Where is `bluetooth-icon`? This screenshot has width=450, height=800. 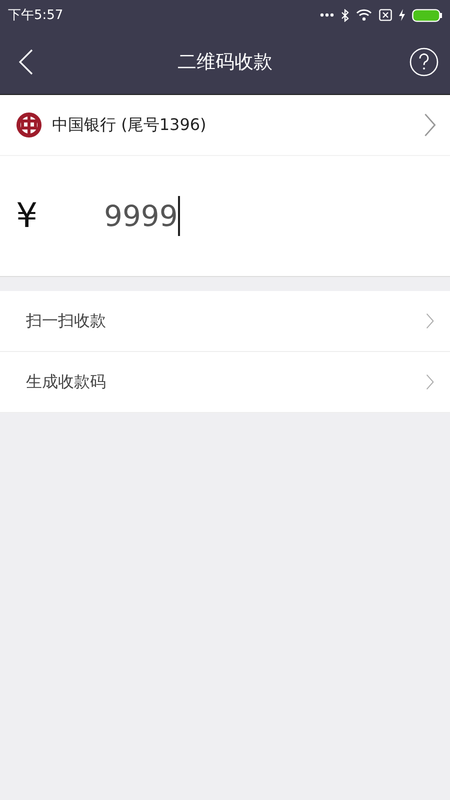
bluetooth-icon is located at coordinates (345, 15).